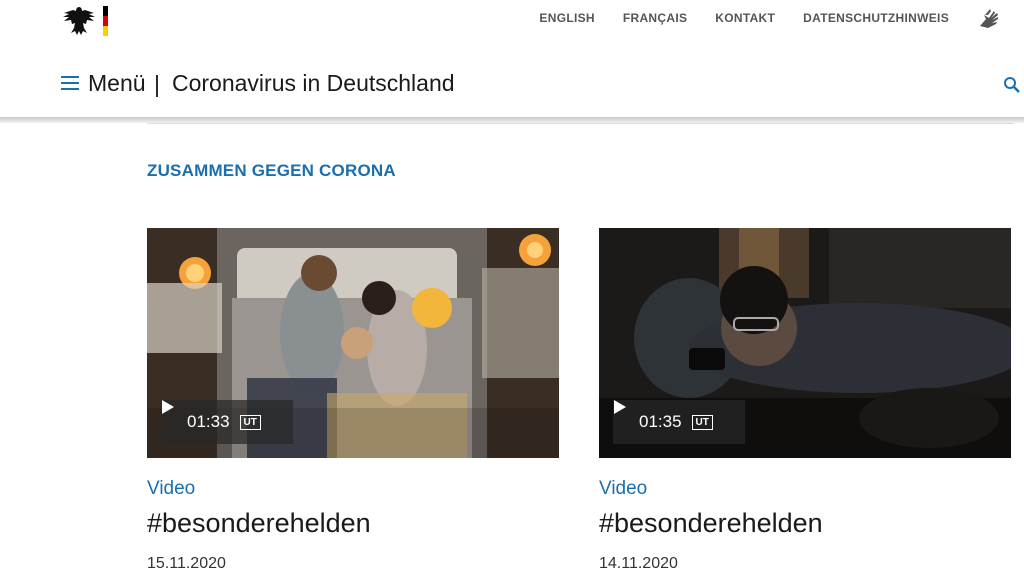 Image resolution: width=1024 pixels, height=576 pixels. I want to click on content-divider, so click(580, 123).